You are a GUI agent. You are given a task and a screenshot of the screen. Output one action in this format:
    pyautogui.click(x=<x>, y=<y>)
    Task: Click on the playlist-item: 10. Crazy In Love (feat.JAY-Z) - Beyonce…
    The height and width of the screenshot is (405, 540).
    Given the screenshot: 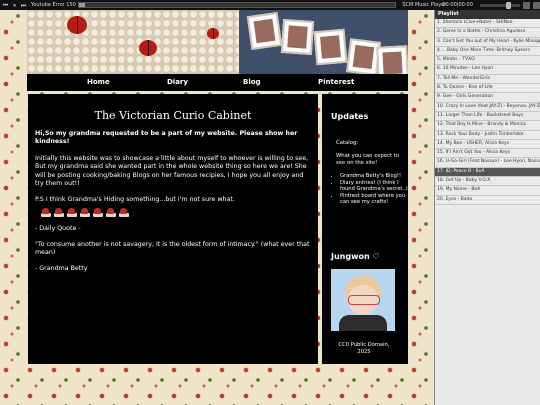 What is the action you would take?
    pyautogui.click(x=487, y=107)
    